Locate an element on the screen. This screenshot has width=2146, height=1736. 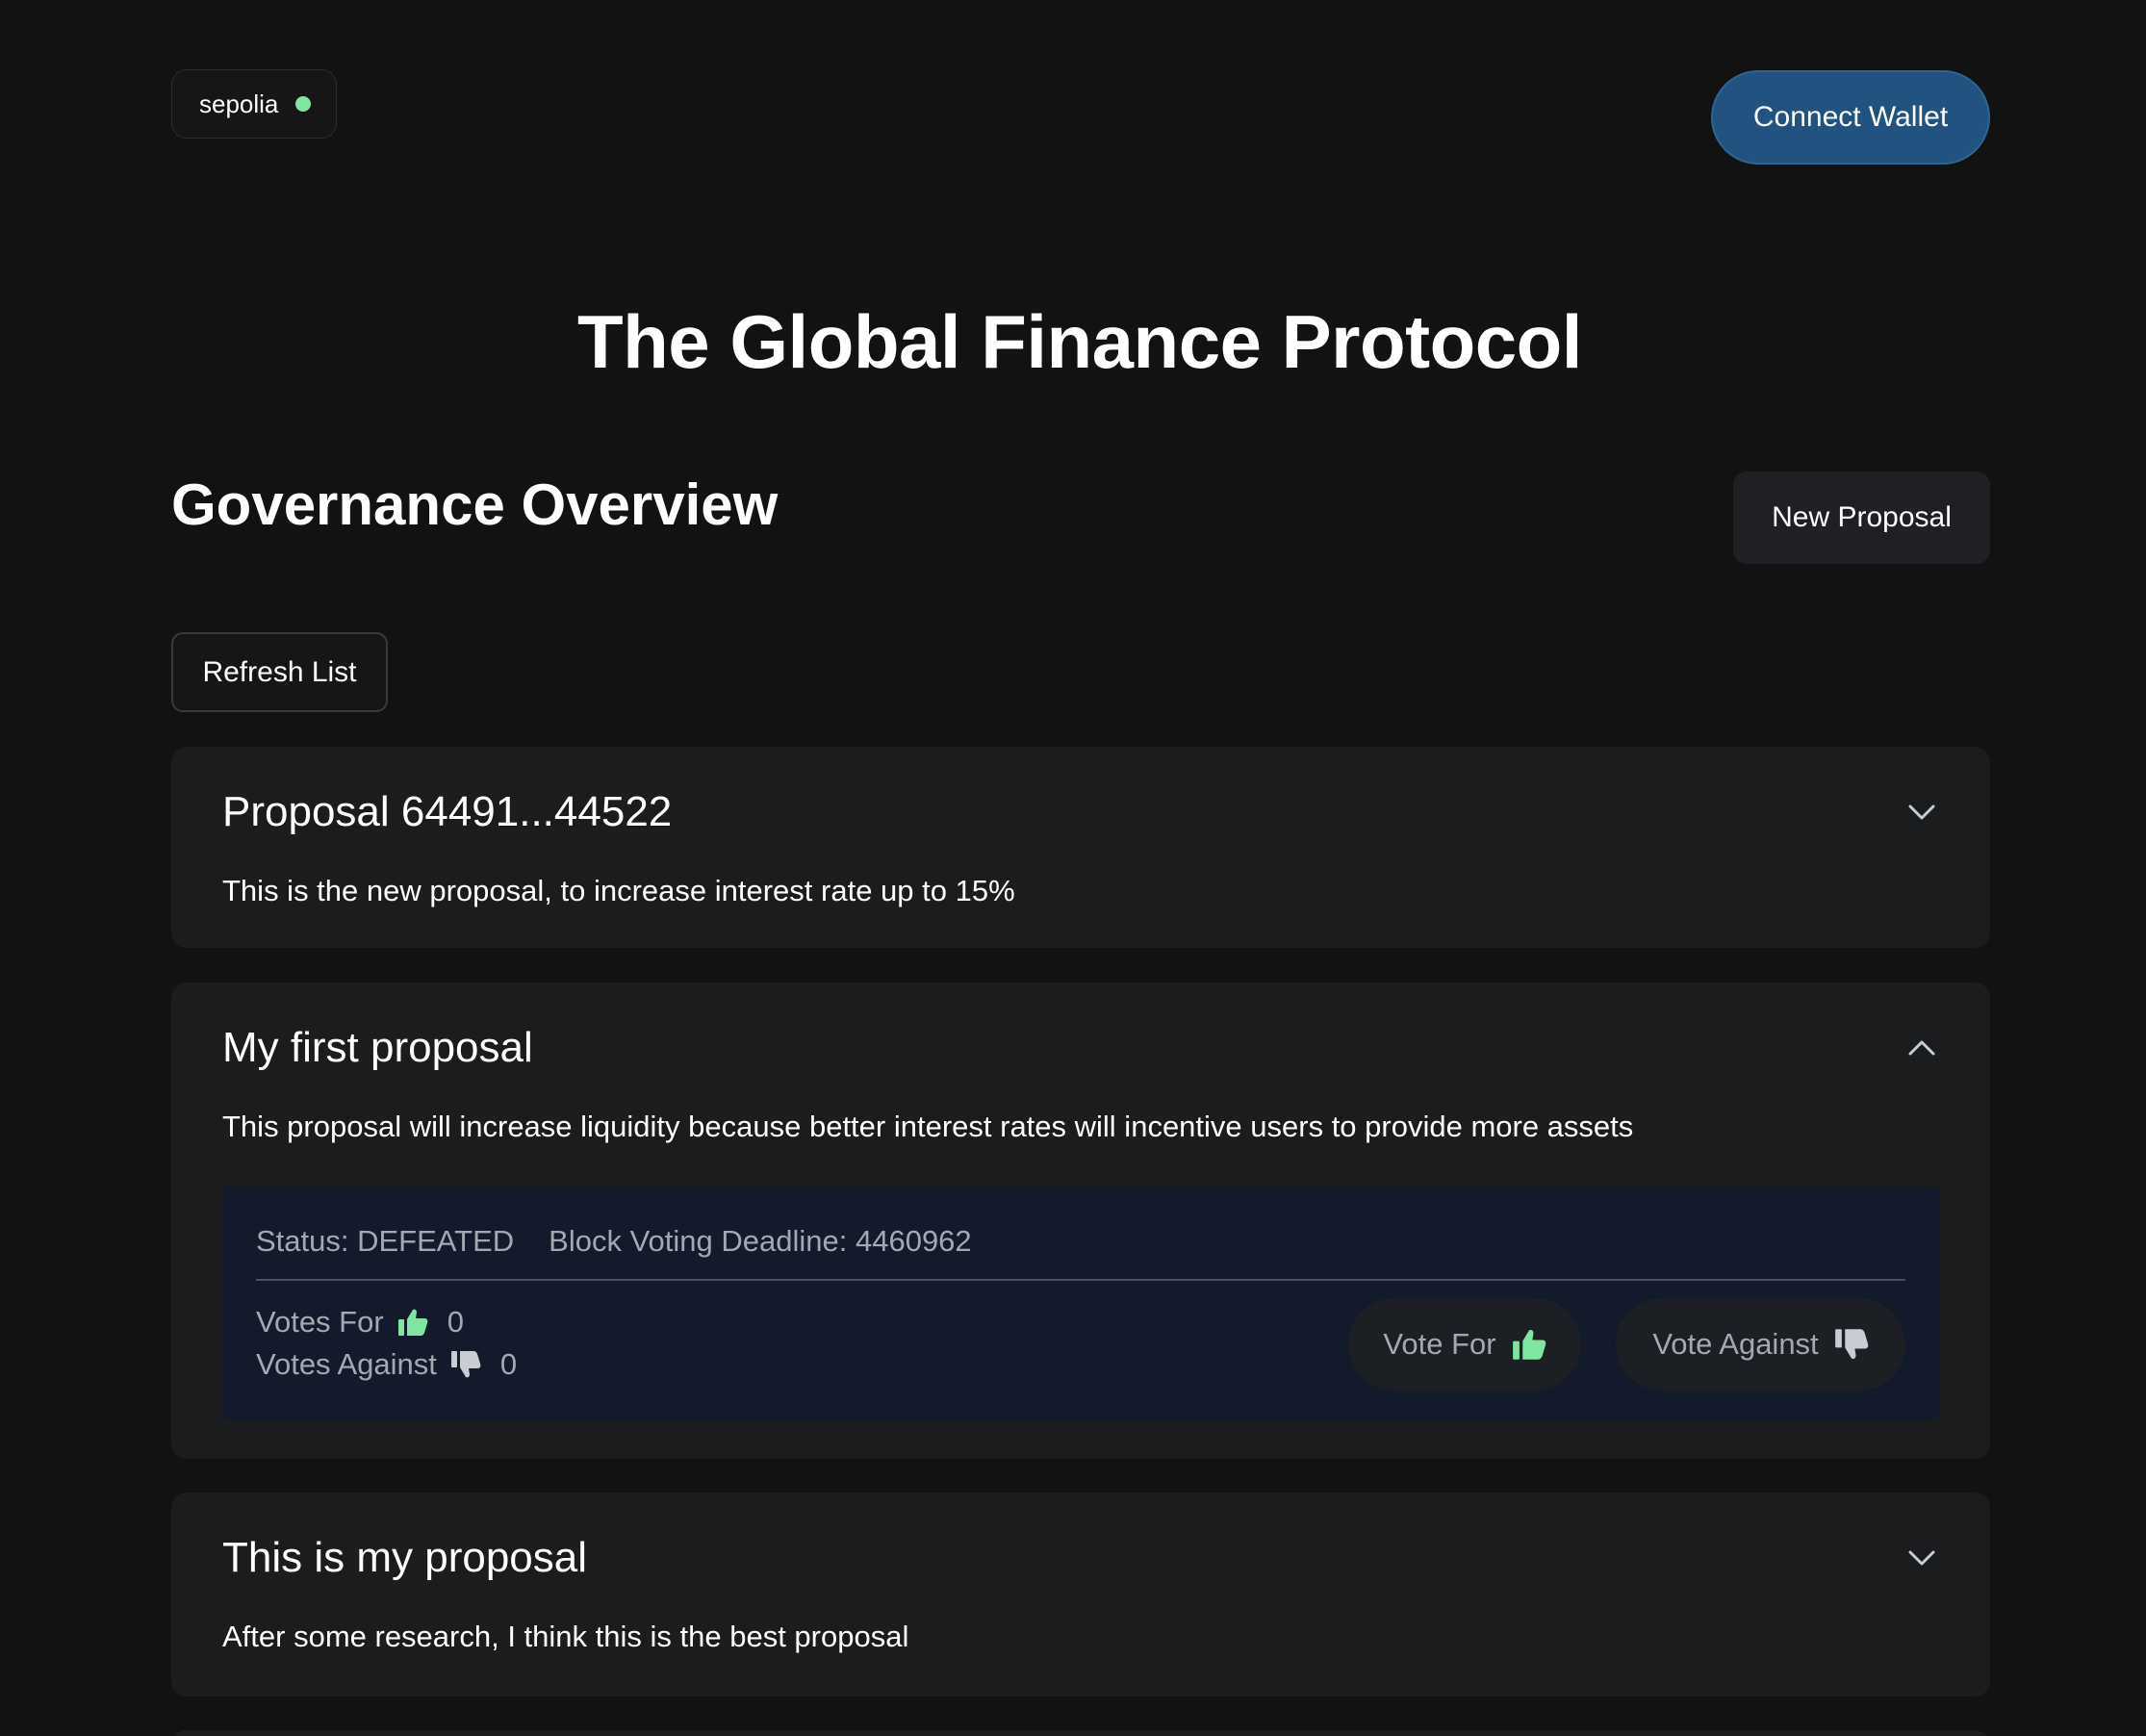
governance-title: Governance Overview is located at coordinates (475, 504).